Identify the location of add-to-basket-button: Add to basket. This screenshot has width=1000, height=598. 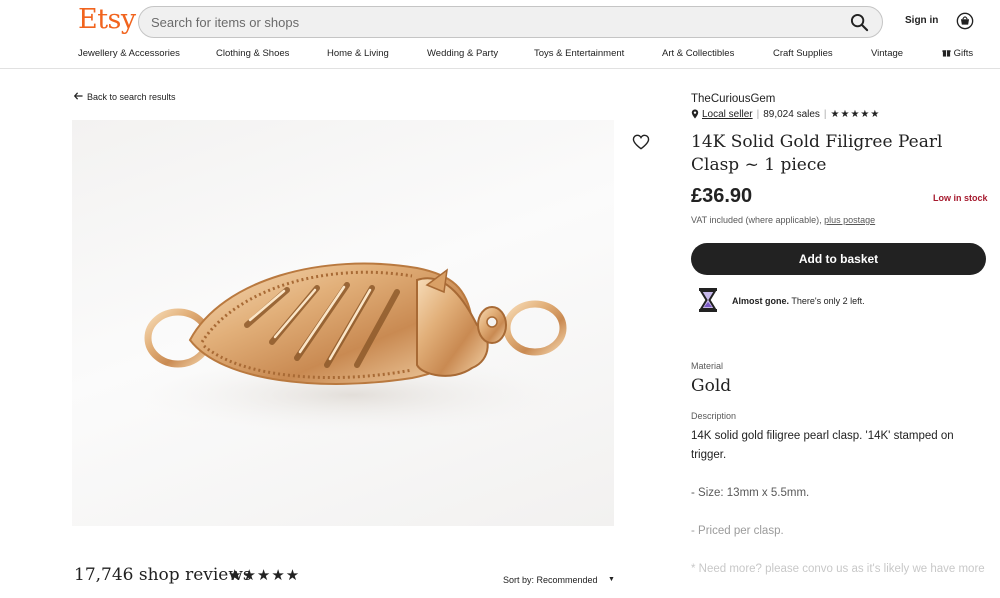
(838, 259).